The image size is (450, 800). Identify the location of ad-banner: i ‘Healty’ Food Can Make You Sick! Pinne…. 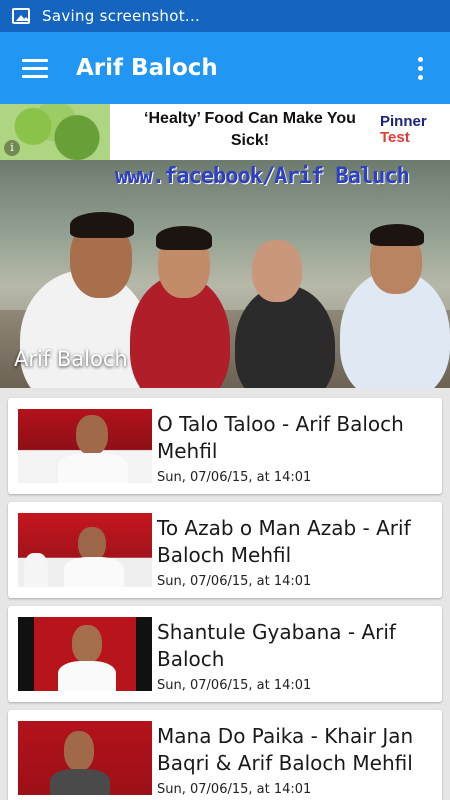
(225, 132).